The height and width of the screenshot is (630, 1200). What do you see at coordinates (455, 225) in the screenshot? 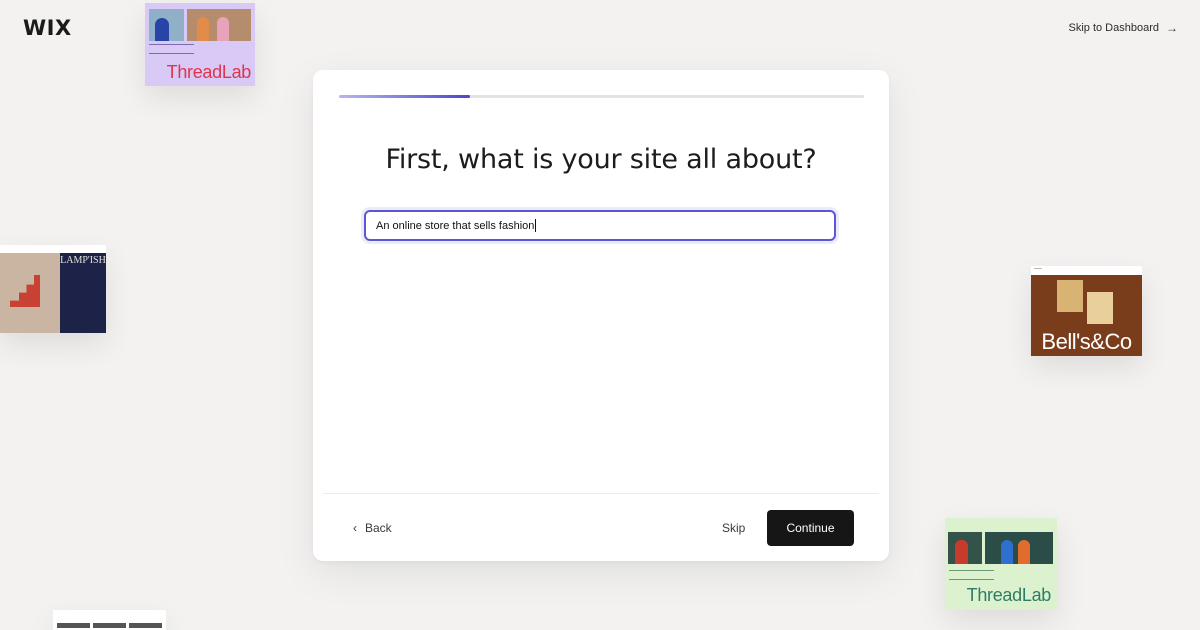
I see `site-description-value: An online store that sells fashion` at bounding box center [455, 225].